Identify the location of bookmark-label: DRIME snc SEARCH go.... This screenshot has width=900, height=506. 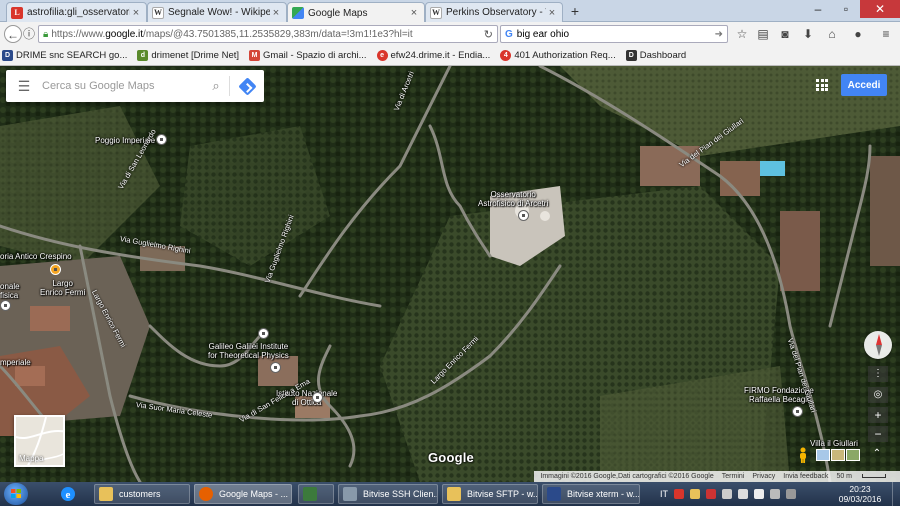
(72, 55).